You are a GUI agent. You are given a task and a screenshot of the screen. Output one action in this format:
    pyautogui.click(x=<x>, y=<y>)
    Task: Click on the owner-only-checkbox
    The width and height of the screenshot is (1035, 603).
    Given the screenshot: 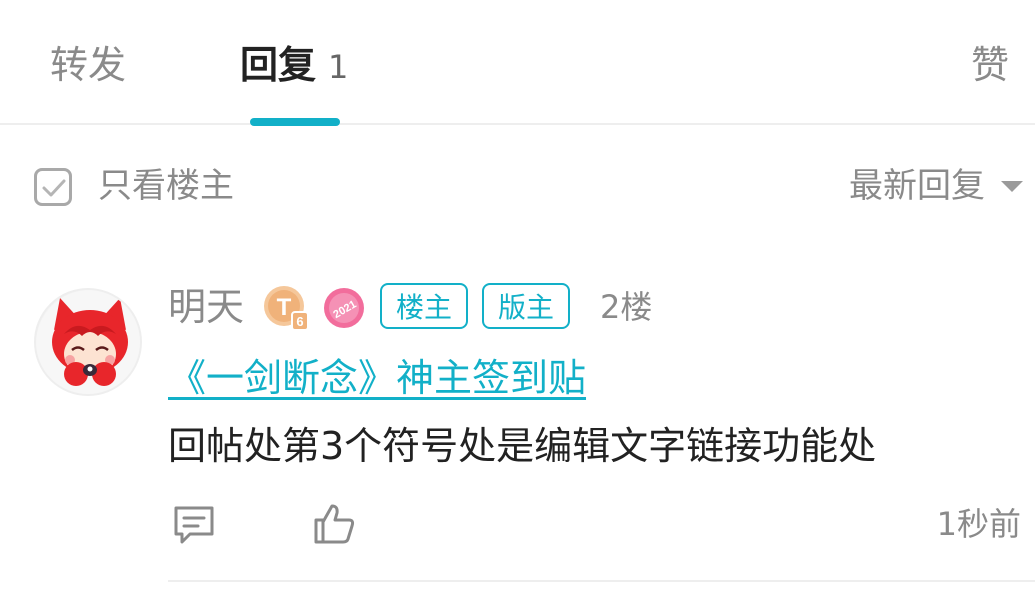 What is the action you would take?
    pyautogui.click(x=53, y=187)
    